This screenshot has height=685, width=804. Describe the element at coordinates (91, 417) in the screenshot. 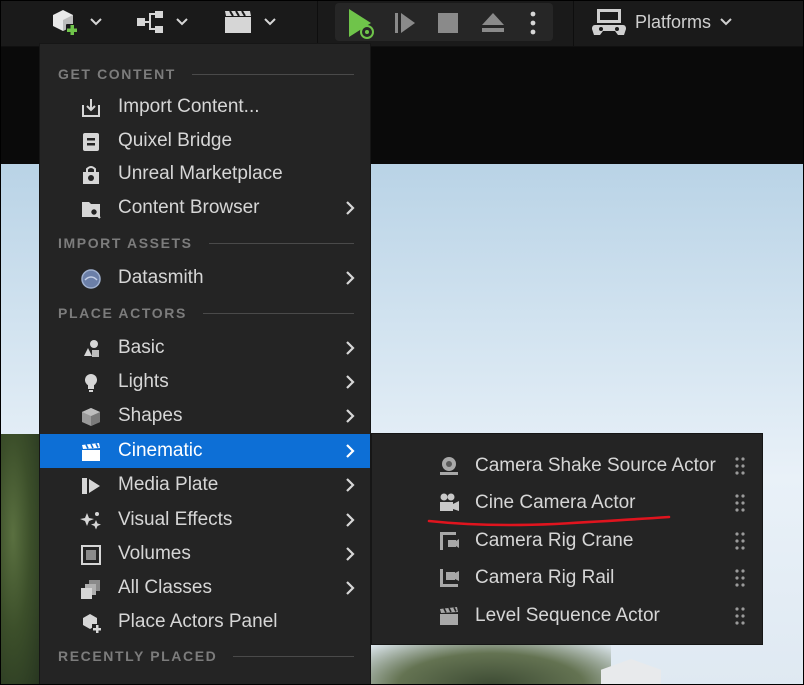

I see `cube-icon` at that location.